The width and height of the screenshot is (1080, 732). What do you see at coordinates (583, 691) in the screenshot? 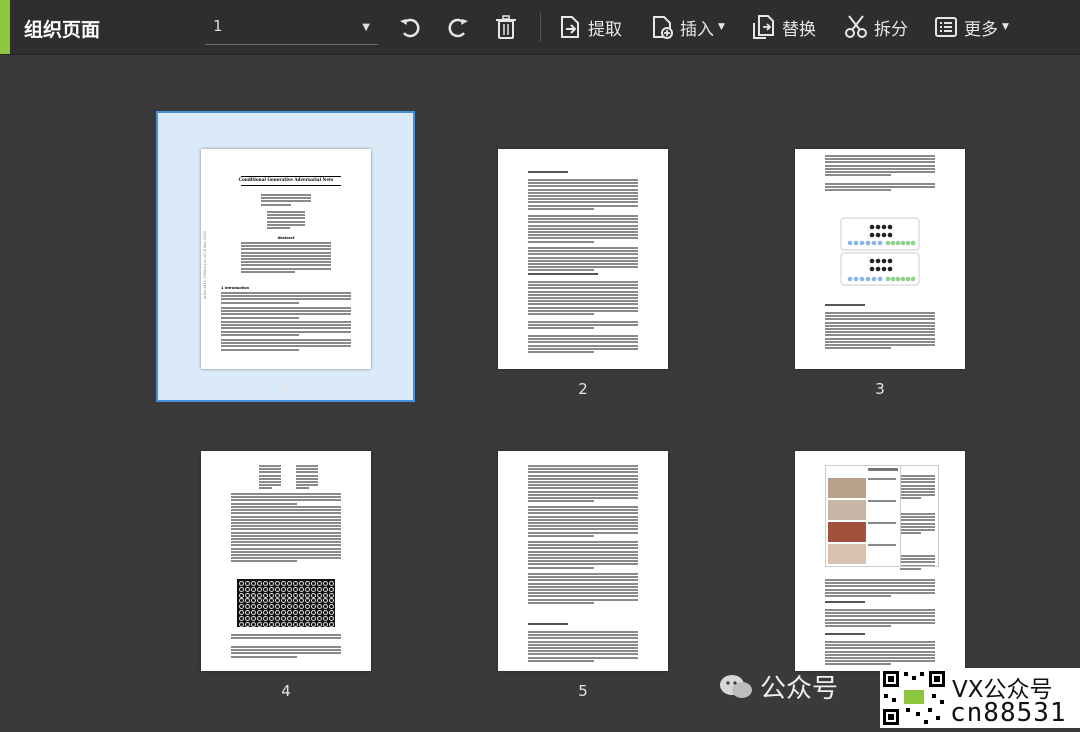
I see `page-number-label: 5` at bounding box center [583, 691].